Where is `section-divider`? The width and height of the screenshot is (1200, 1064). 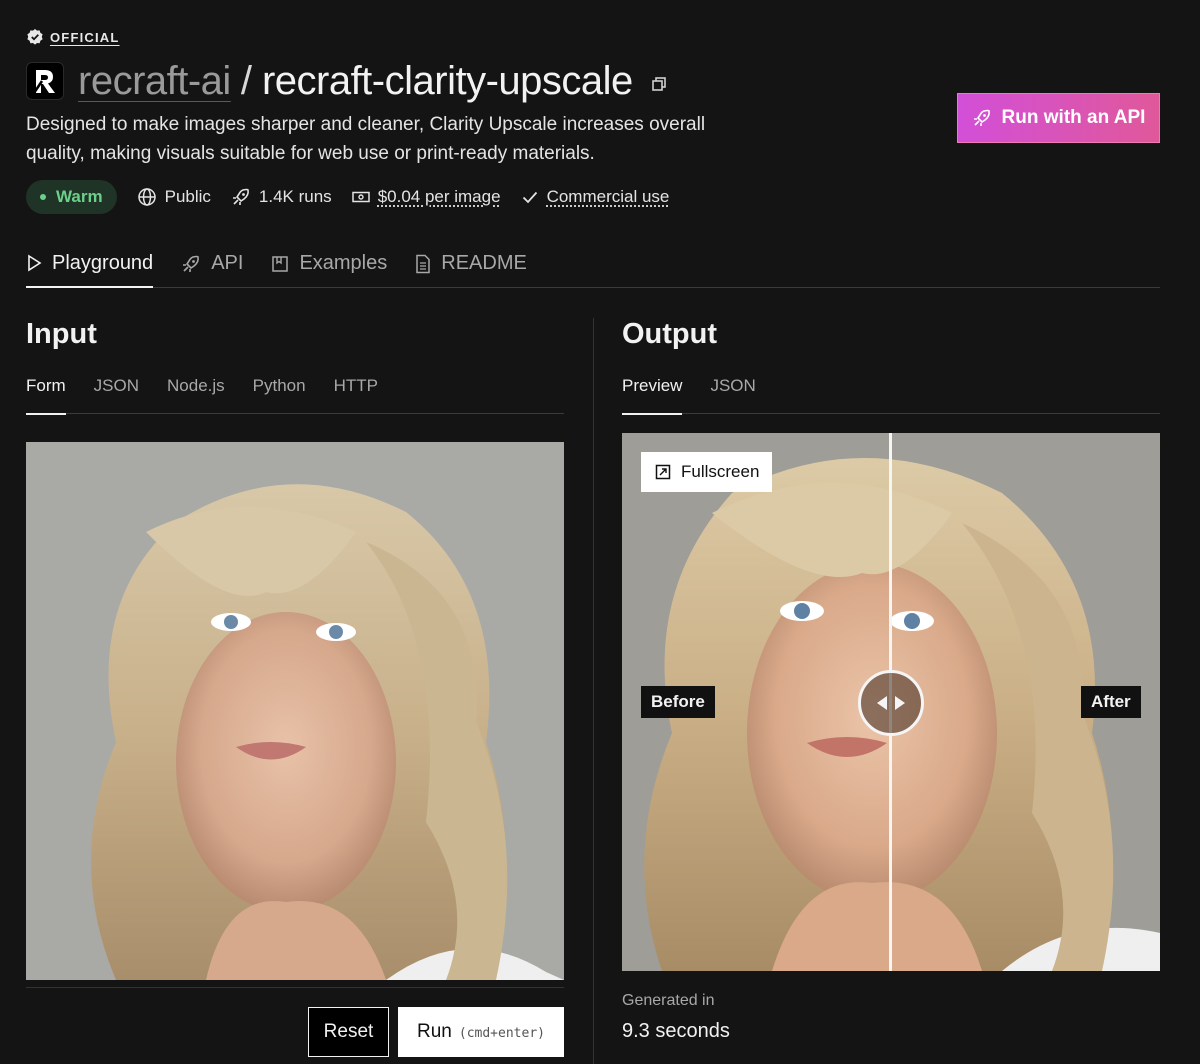 section-divider is located at coordinates (593, 691).